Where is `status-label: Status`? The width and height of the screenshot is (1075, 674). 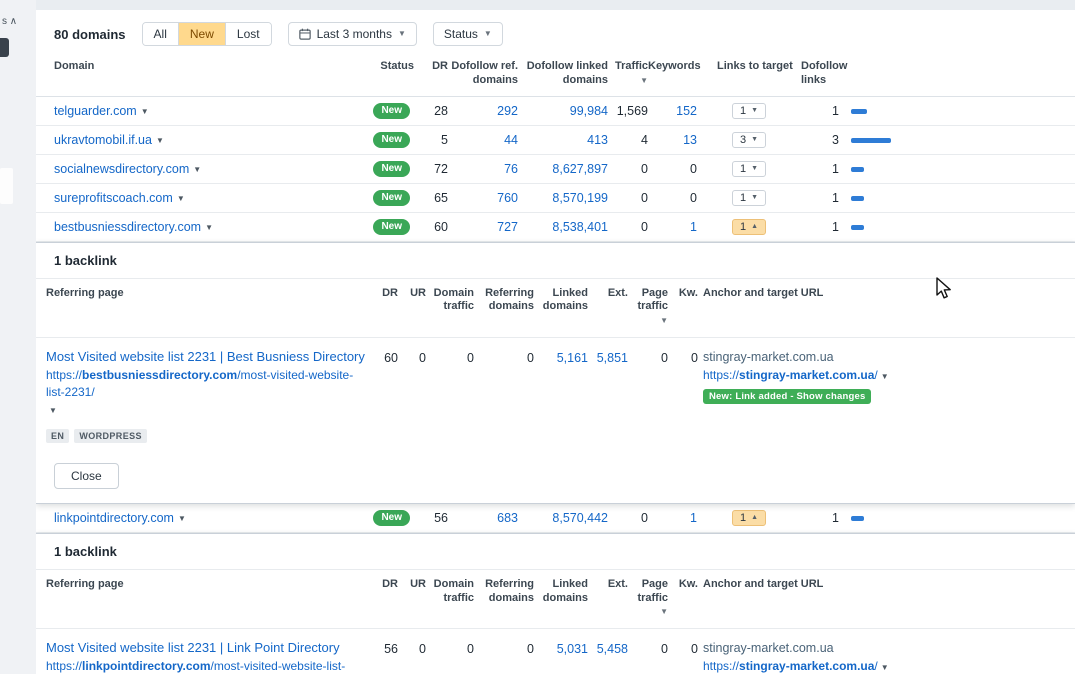 status-label: Status is located at coordinates (460, 34).